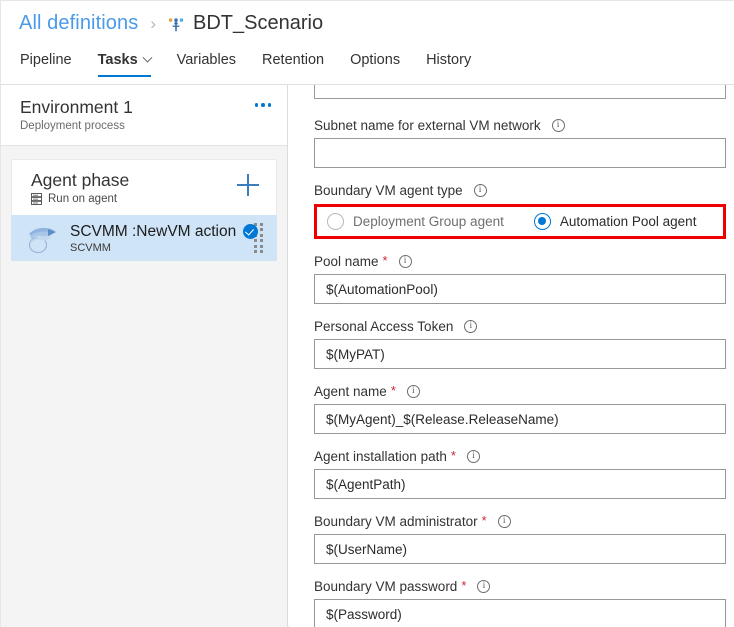 The image size is (734, 627). What do you see at coordinates (520, 521) in the screenshot?
I see `field-vm-admin-label-row: Boundary VM administrator *` at bounding box center [520, 521].